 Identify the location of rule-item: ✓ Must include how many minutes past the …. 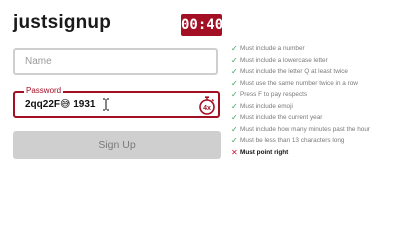
(300, 130).